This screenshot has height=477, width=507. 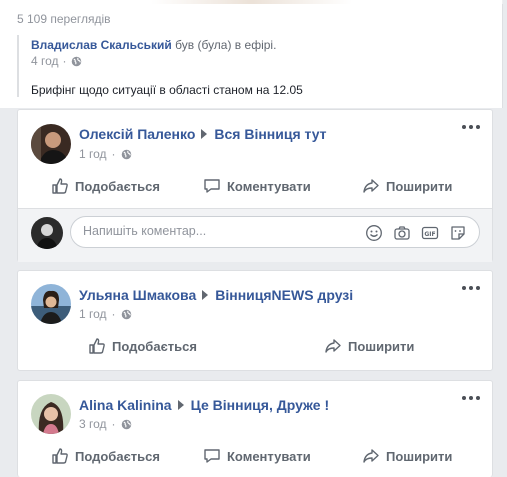 What do you see at coordinates (260, 405) in the screenshot?
I see `post-group: Це Вінниця, Друже !` at bounding box center [260, 405].